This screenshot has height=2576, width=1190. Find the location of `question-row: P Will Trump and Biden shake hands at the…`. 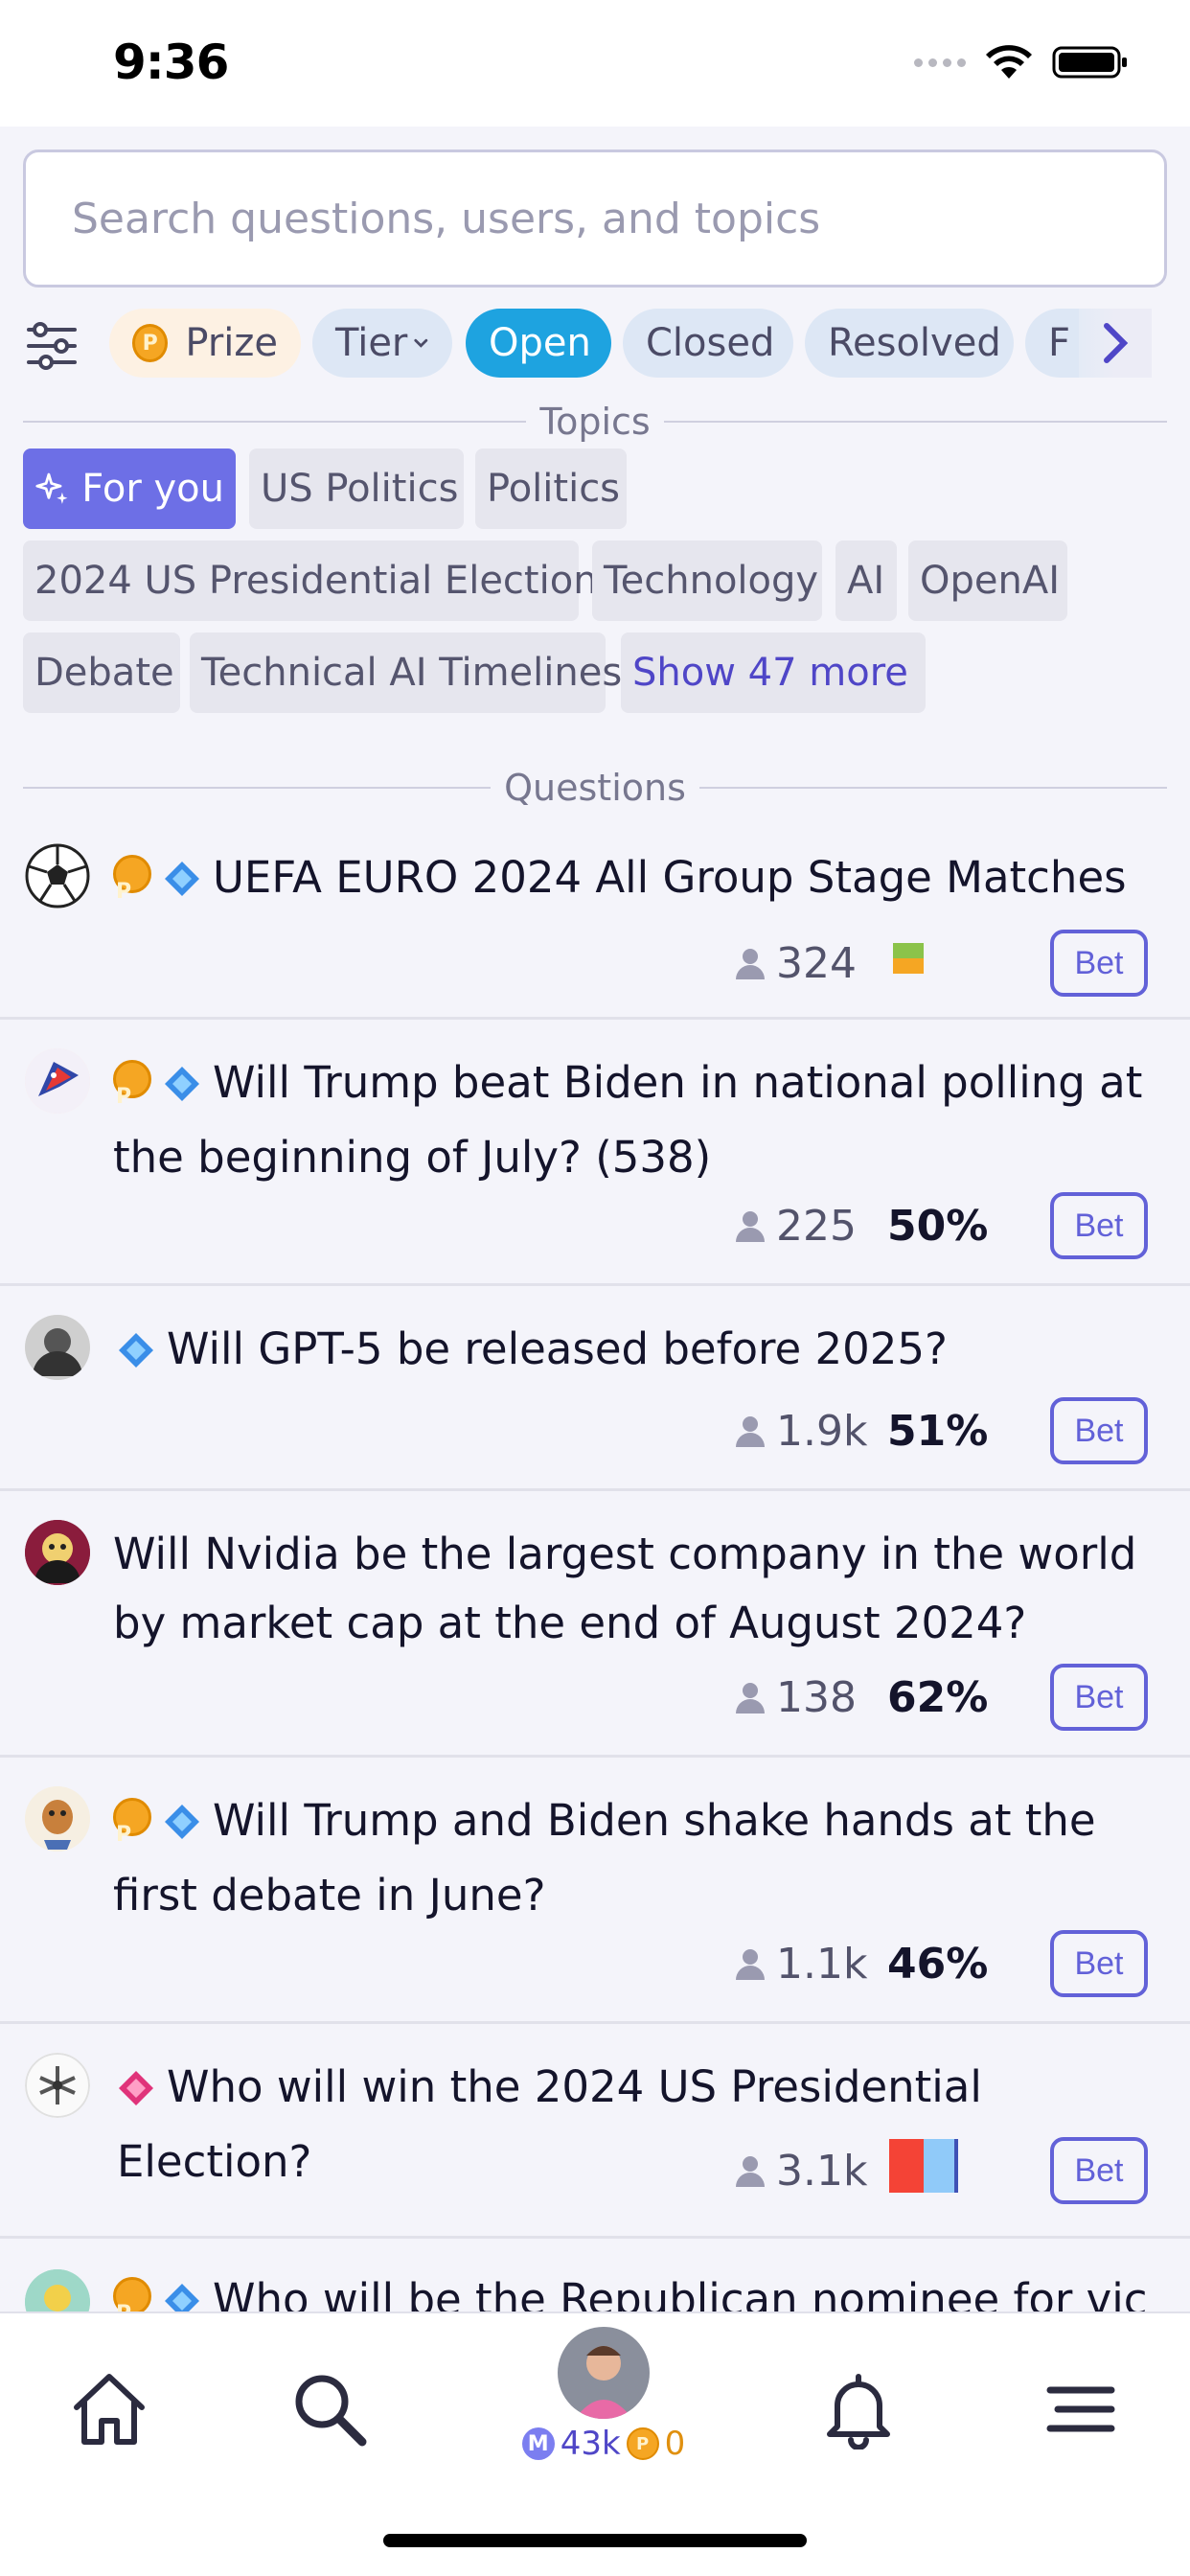

question-row: P Will Trump and Biden shake hands at the… is located at coordinates (595, 1891).